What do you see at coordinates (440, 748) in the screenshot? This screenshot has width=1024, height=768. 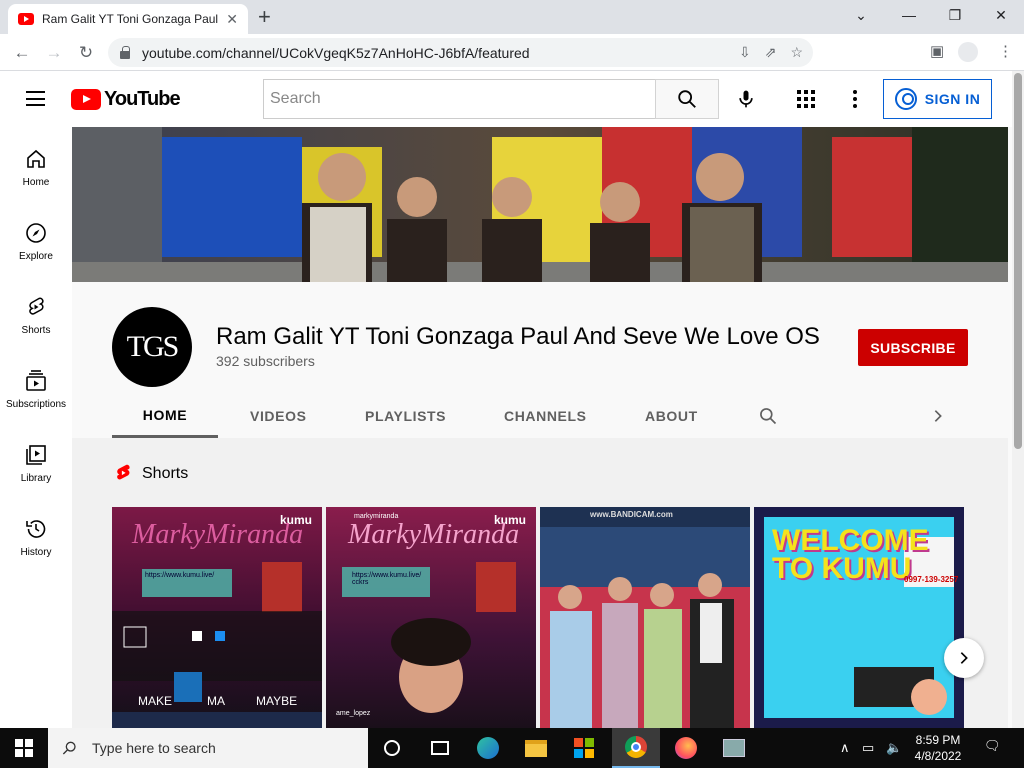 I see `task-view-icon` at bounding box center [440, 748].